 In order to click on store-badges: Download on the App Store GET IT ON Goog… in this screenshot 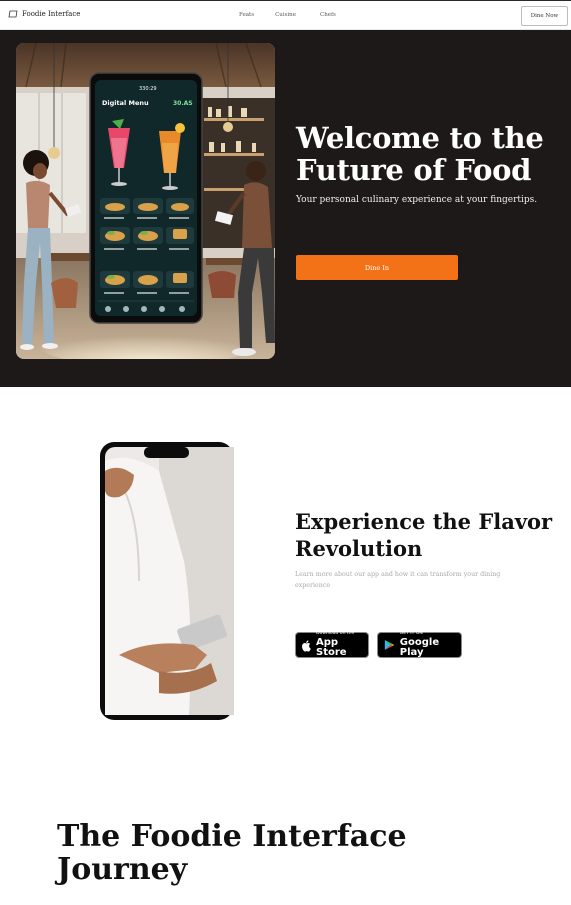, I will do `click(378, 645)`.